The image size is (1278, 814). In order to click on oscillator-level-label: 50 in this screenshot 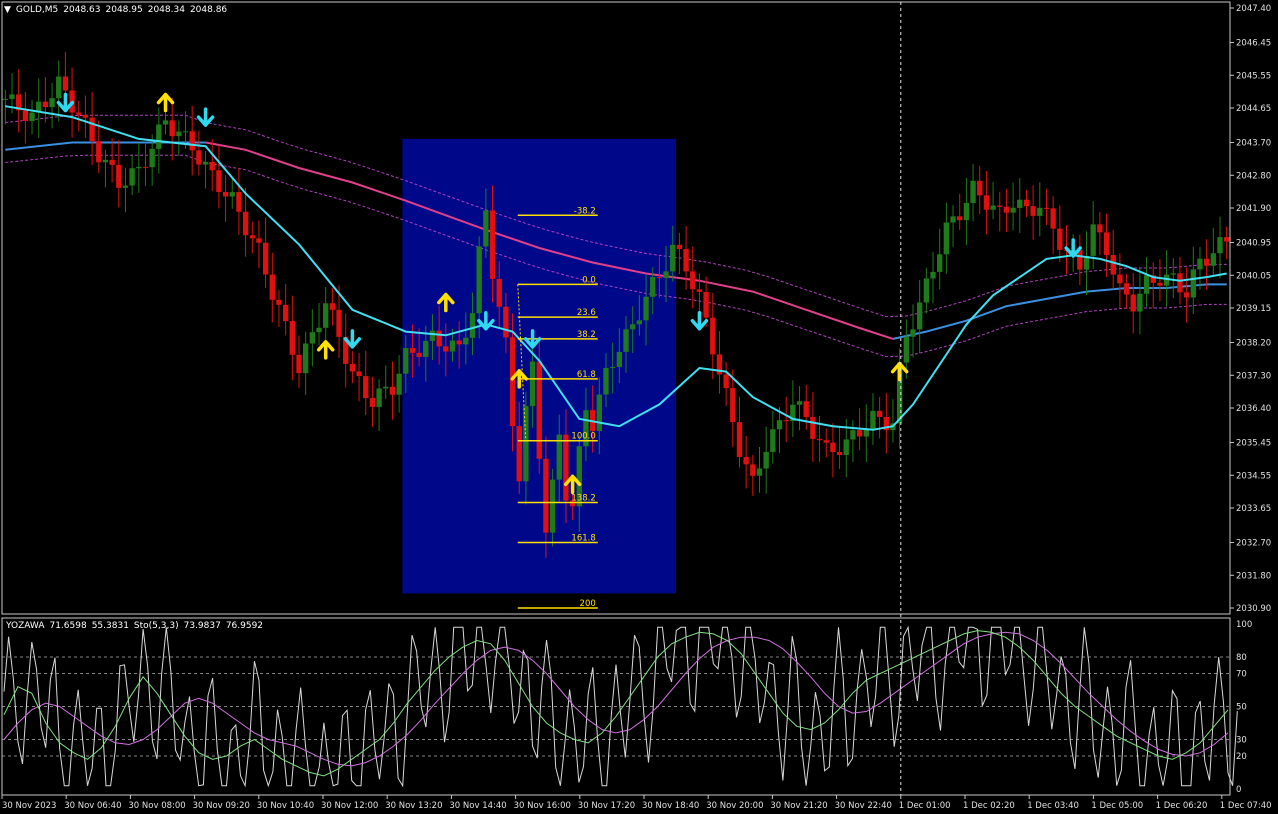, I will do `click(1241, 708)`.